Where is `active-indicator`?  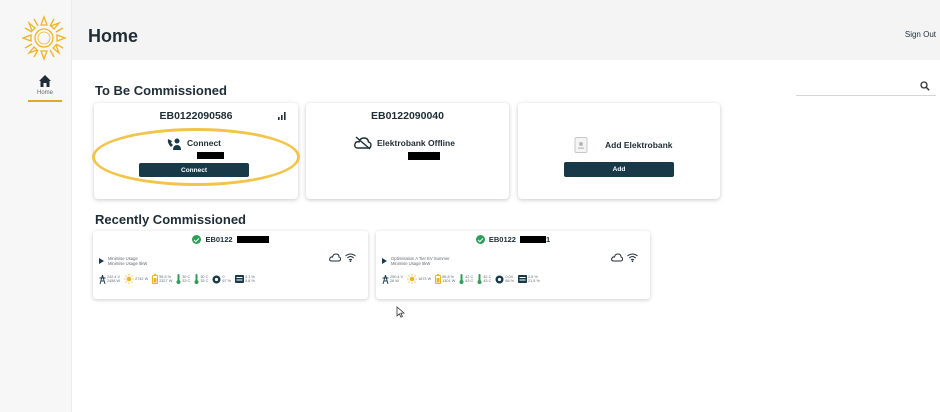 active-indicator is located at coordinates (45, 101).